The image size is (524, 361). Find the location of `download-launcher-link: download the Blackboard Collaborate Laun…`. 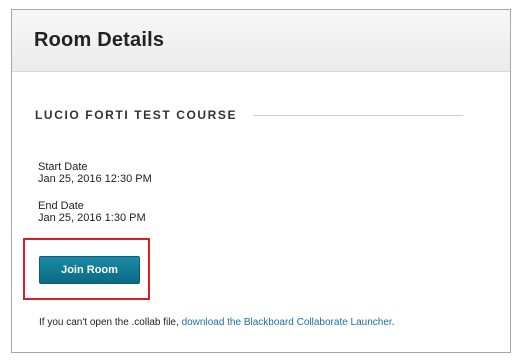

download-launcher-link: download the Blackboard Collaborate Laun… is located at coordinates (287, 322).